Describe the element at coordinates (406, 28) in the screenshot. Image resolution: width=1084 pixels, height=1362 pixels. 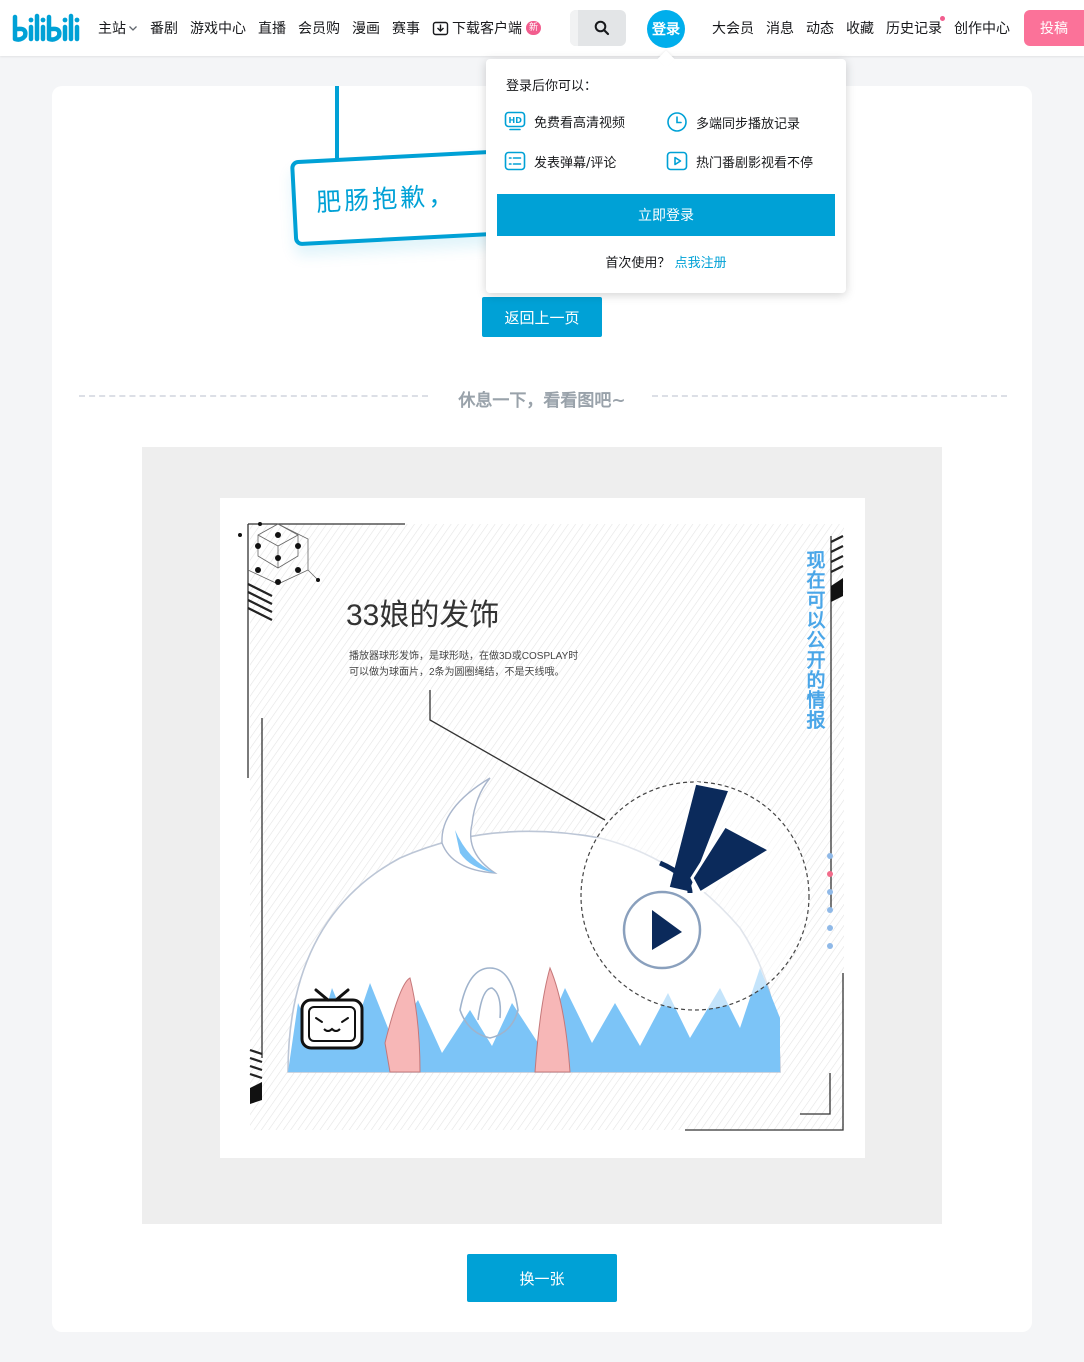
I see `nav-esports: 赛事` at that location.